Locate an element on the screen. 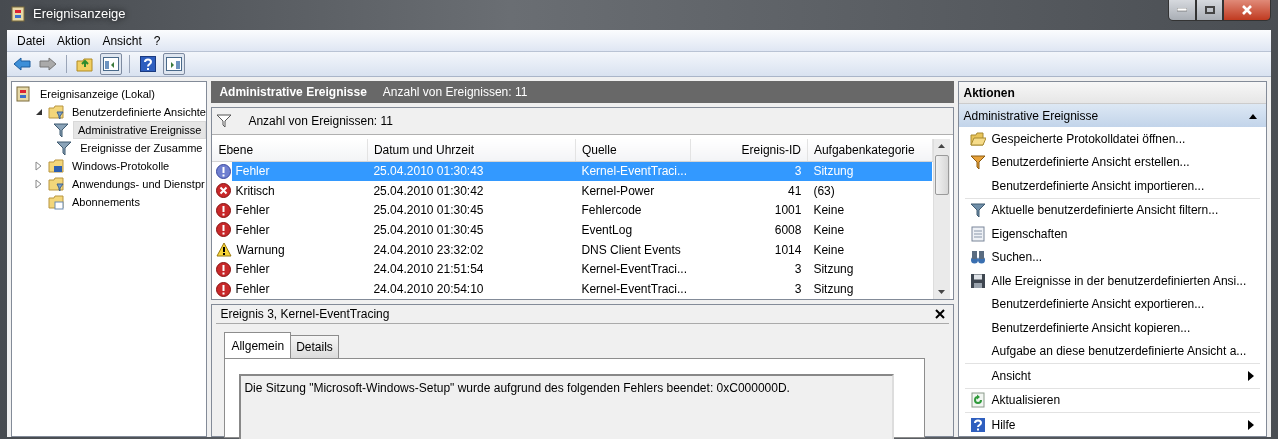 Image resolution: width=1278 pixels, height=439 pixels. table-cell-text: 24.04.2010 23:32:02 is located at coordinates (428, 250).